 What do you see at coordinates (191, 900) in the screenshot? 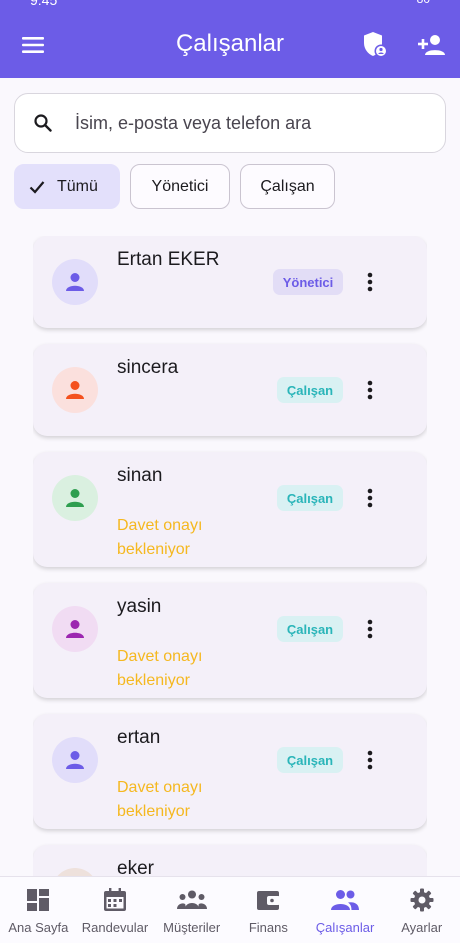
I see `groups-icon` at bounding box center [191, 900].